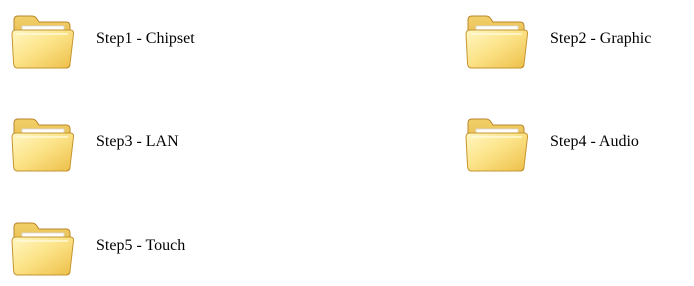 This screenshot has width=694, height=286. I want to click on folder-item-step2: Step2 - Graphic, so click(557, 41).